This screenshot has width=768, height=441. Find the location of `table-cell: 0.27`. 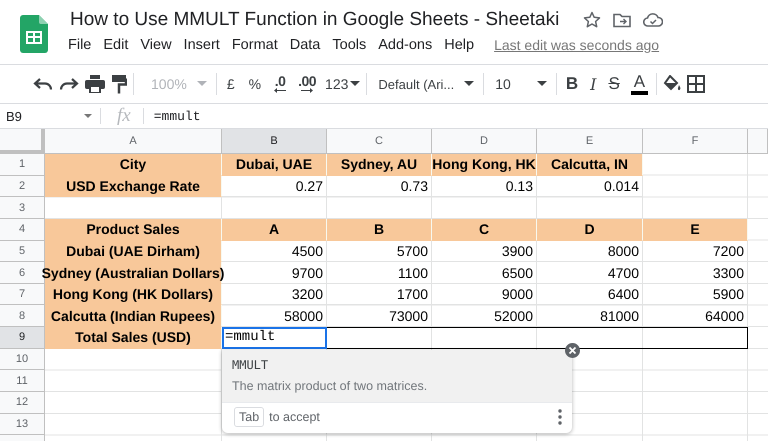

table-cell: 0.27 is located at coordinates (274, 187).